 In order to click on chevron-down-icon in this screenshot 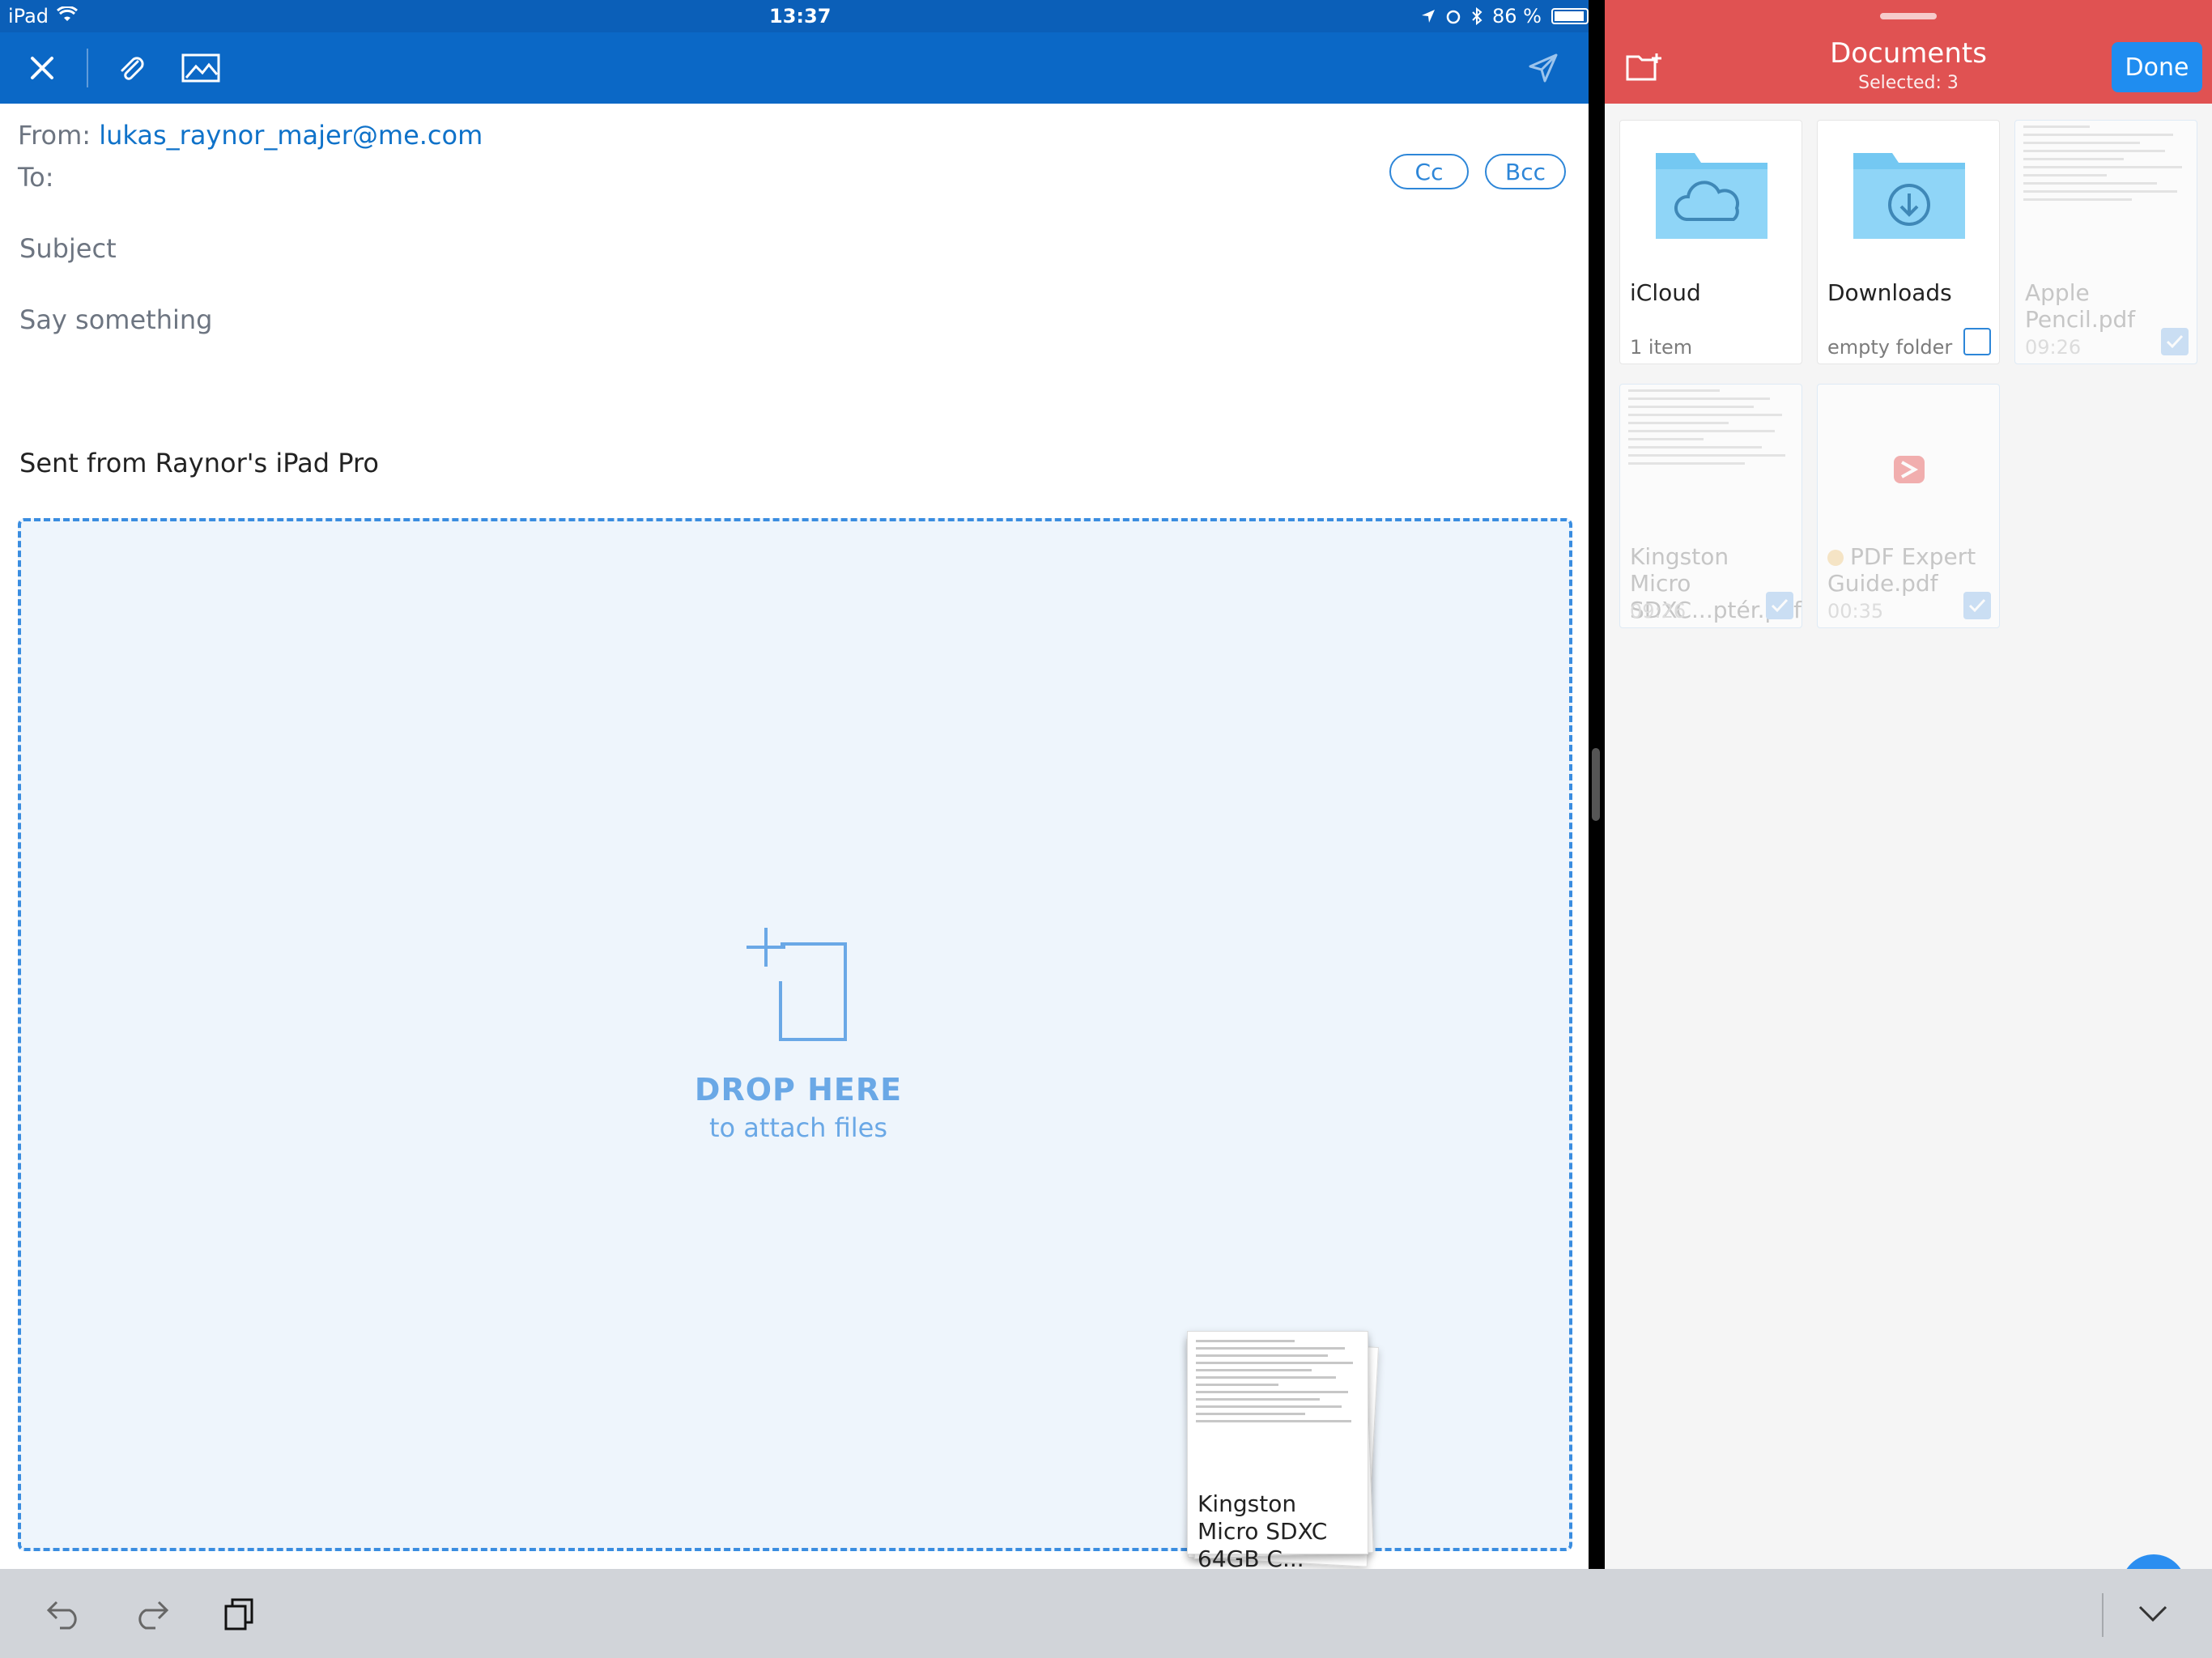, I will do `click(2152, 1613)`.